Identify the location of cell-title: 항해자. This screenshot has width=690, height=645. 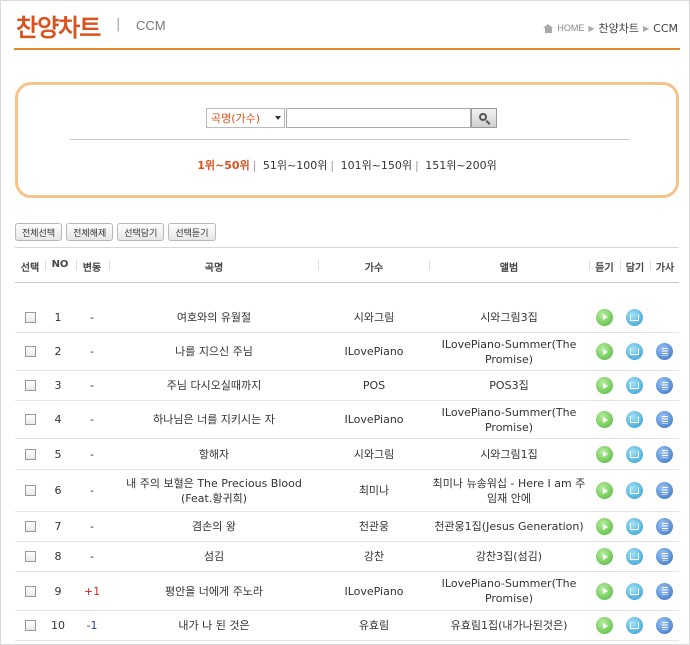
(214, 454).